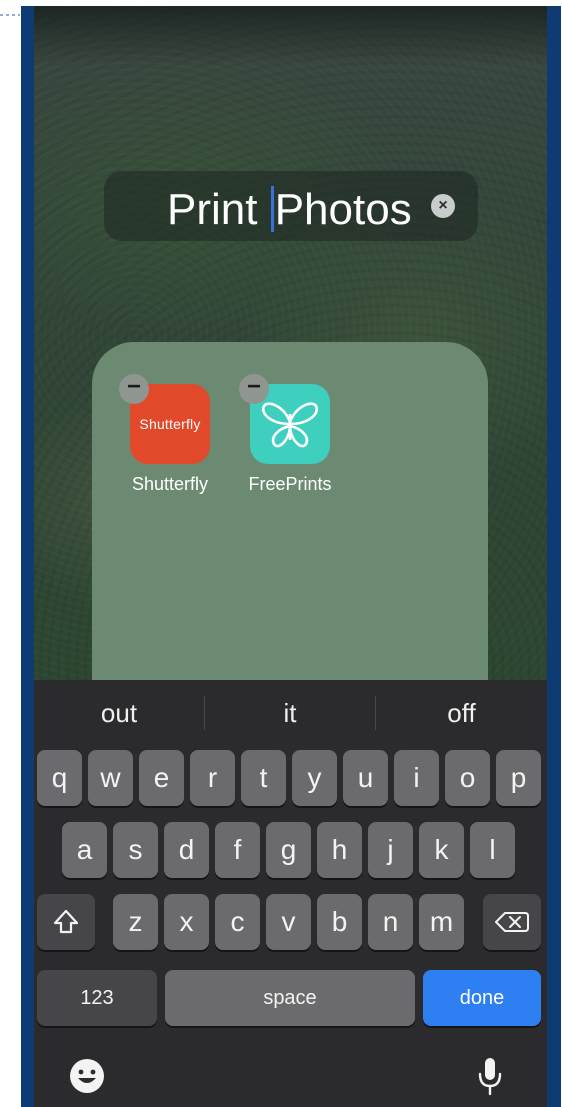  What do you see at coordinates (119, 713) in the screenshot?
I see `suggestion-out: out` at bounding box center [119, 713].